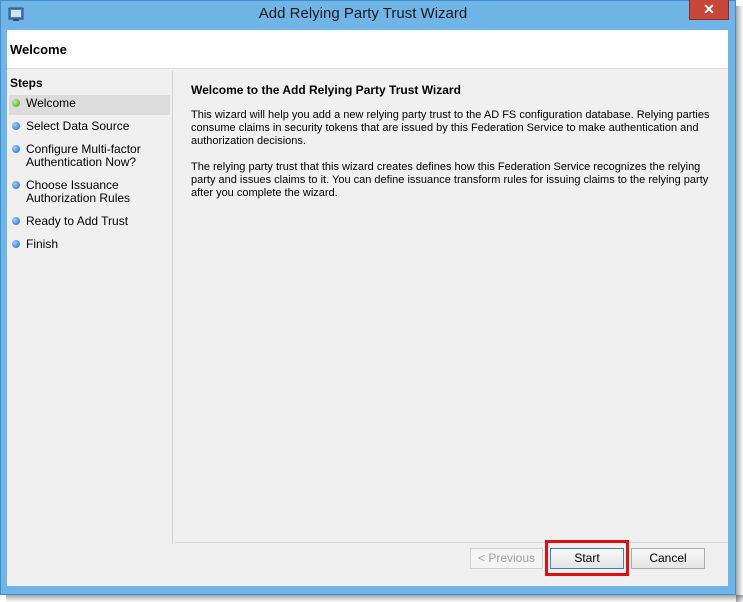 The width and height of the screenshot is (743, 602). What do you see at coordinates (42, 244) in the screenshot?
I see `step-label: Finish` at bounding box center [42, 244].